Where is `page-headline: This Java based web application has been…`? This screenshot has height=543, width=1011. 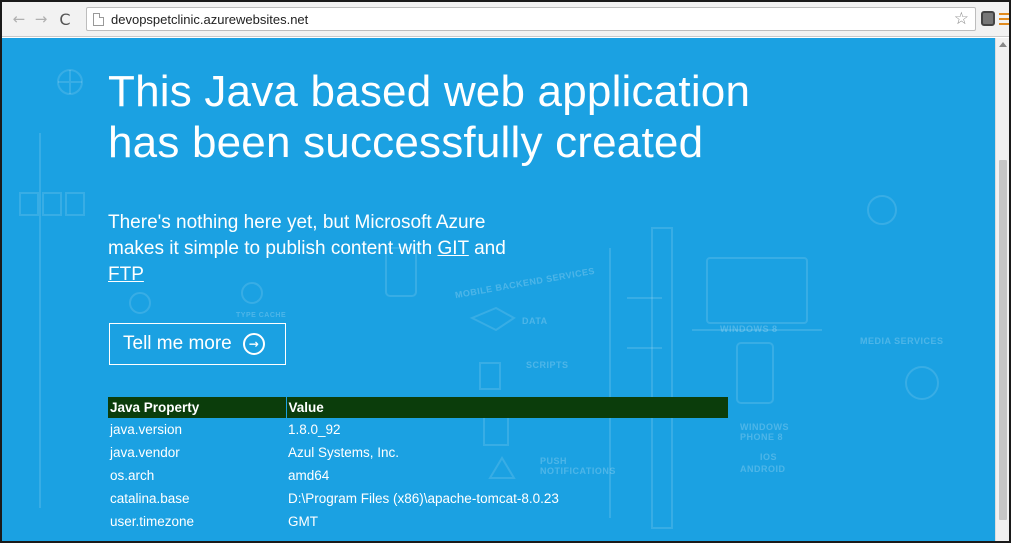
page-headline: This Java based web application has been… is located at coordinates (429, 117).